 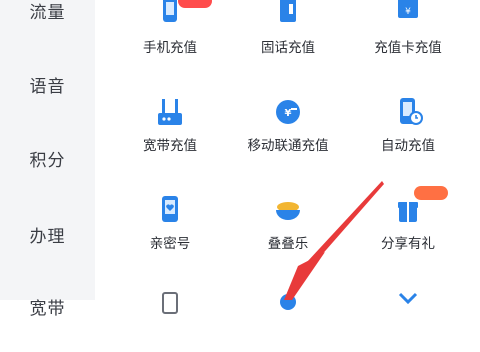 I want to click on landline-recharge-icon, so click(x=288, y=11).